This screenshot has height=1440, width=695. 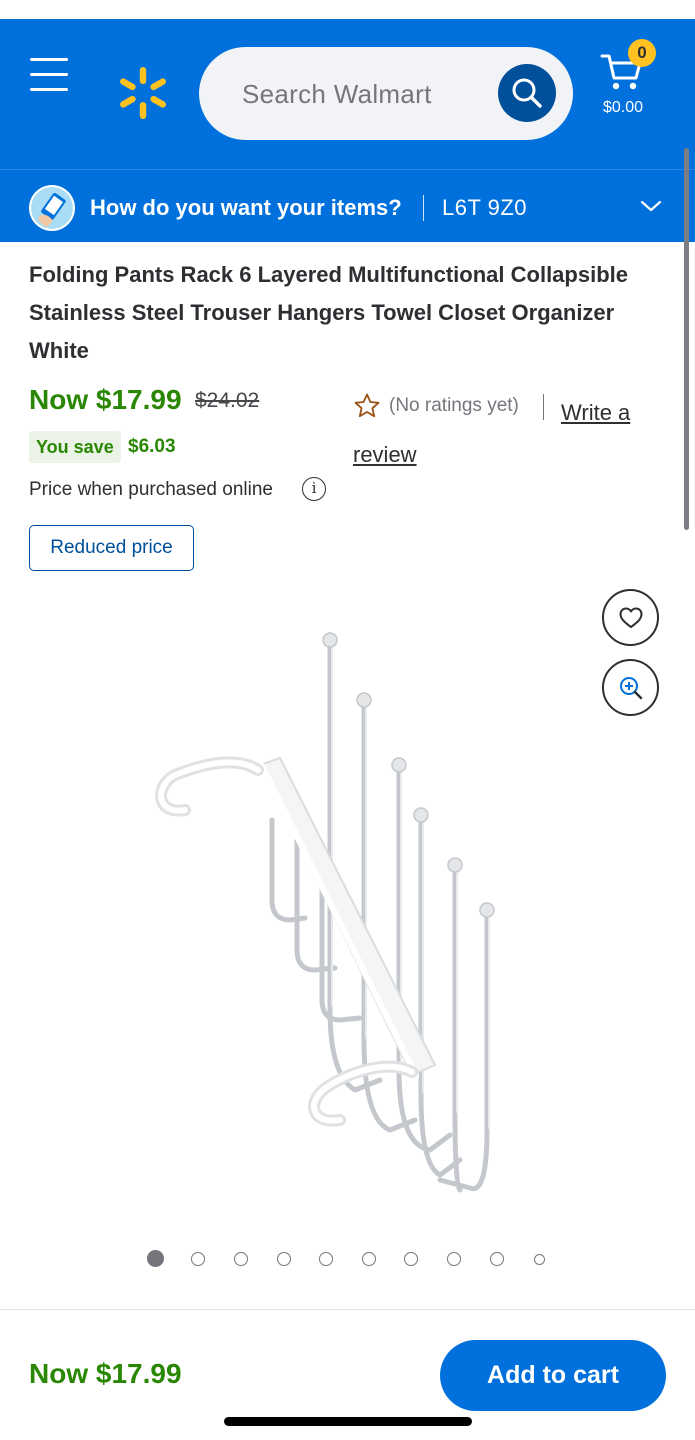 What do you see at coordinates (143, 93) in the screenshot?
I see `walmart-spark-logo` at bounding box center [143, 93].